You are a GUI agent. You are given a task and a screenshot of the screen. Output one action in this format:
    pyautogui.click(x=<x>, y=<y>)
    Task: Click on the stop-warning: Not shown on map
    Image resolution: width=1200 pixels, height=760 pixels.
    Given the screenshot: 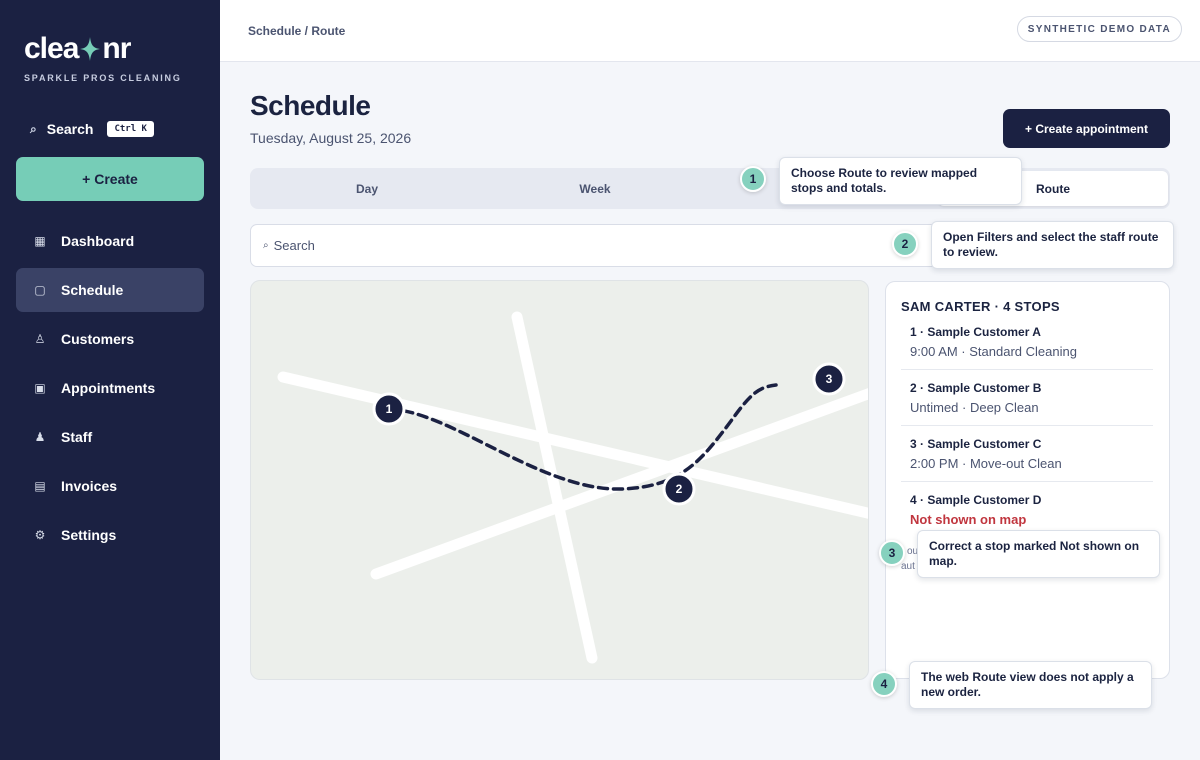 What is the action you would take?
    pyautogui.click(x=968, y=519)
    